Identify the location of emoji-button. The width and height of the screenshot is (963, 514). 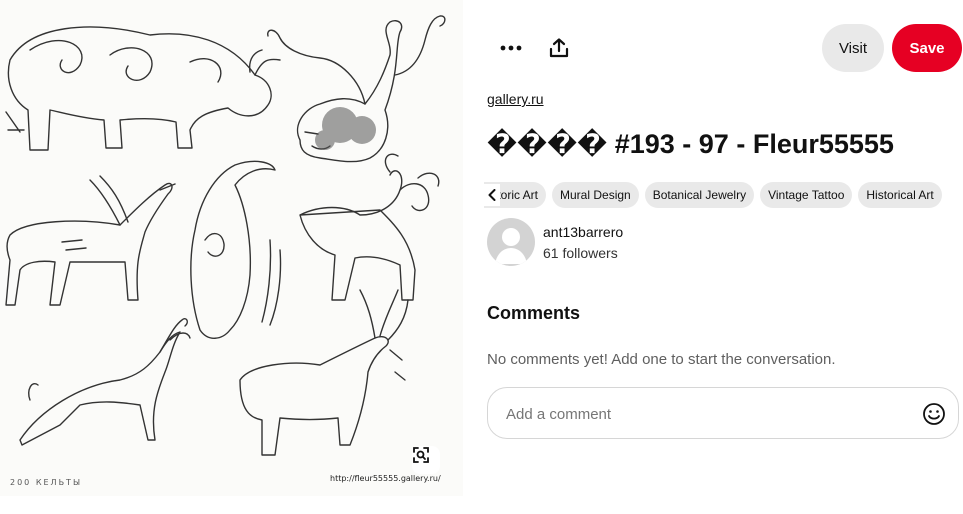
(934, 414).